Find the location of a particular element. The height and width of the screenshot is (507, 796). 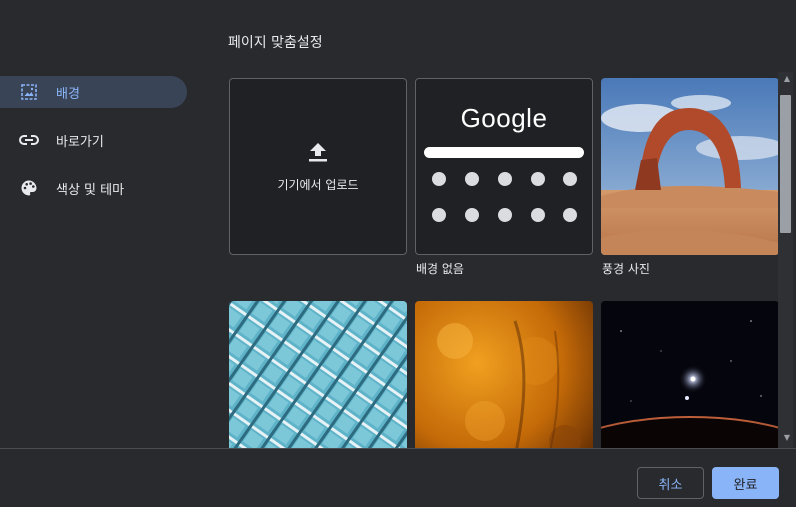

sidebar-item-label: 바로가기 is located at coordinates (80, 142).